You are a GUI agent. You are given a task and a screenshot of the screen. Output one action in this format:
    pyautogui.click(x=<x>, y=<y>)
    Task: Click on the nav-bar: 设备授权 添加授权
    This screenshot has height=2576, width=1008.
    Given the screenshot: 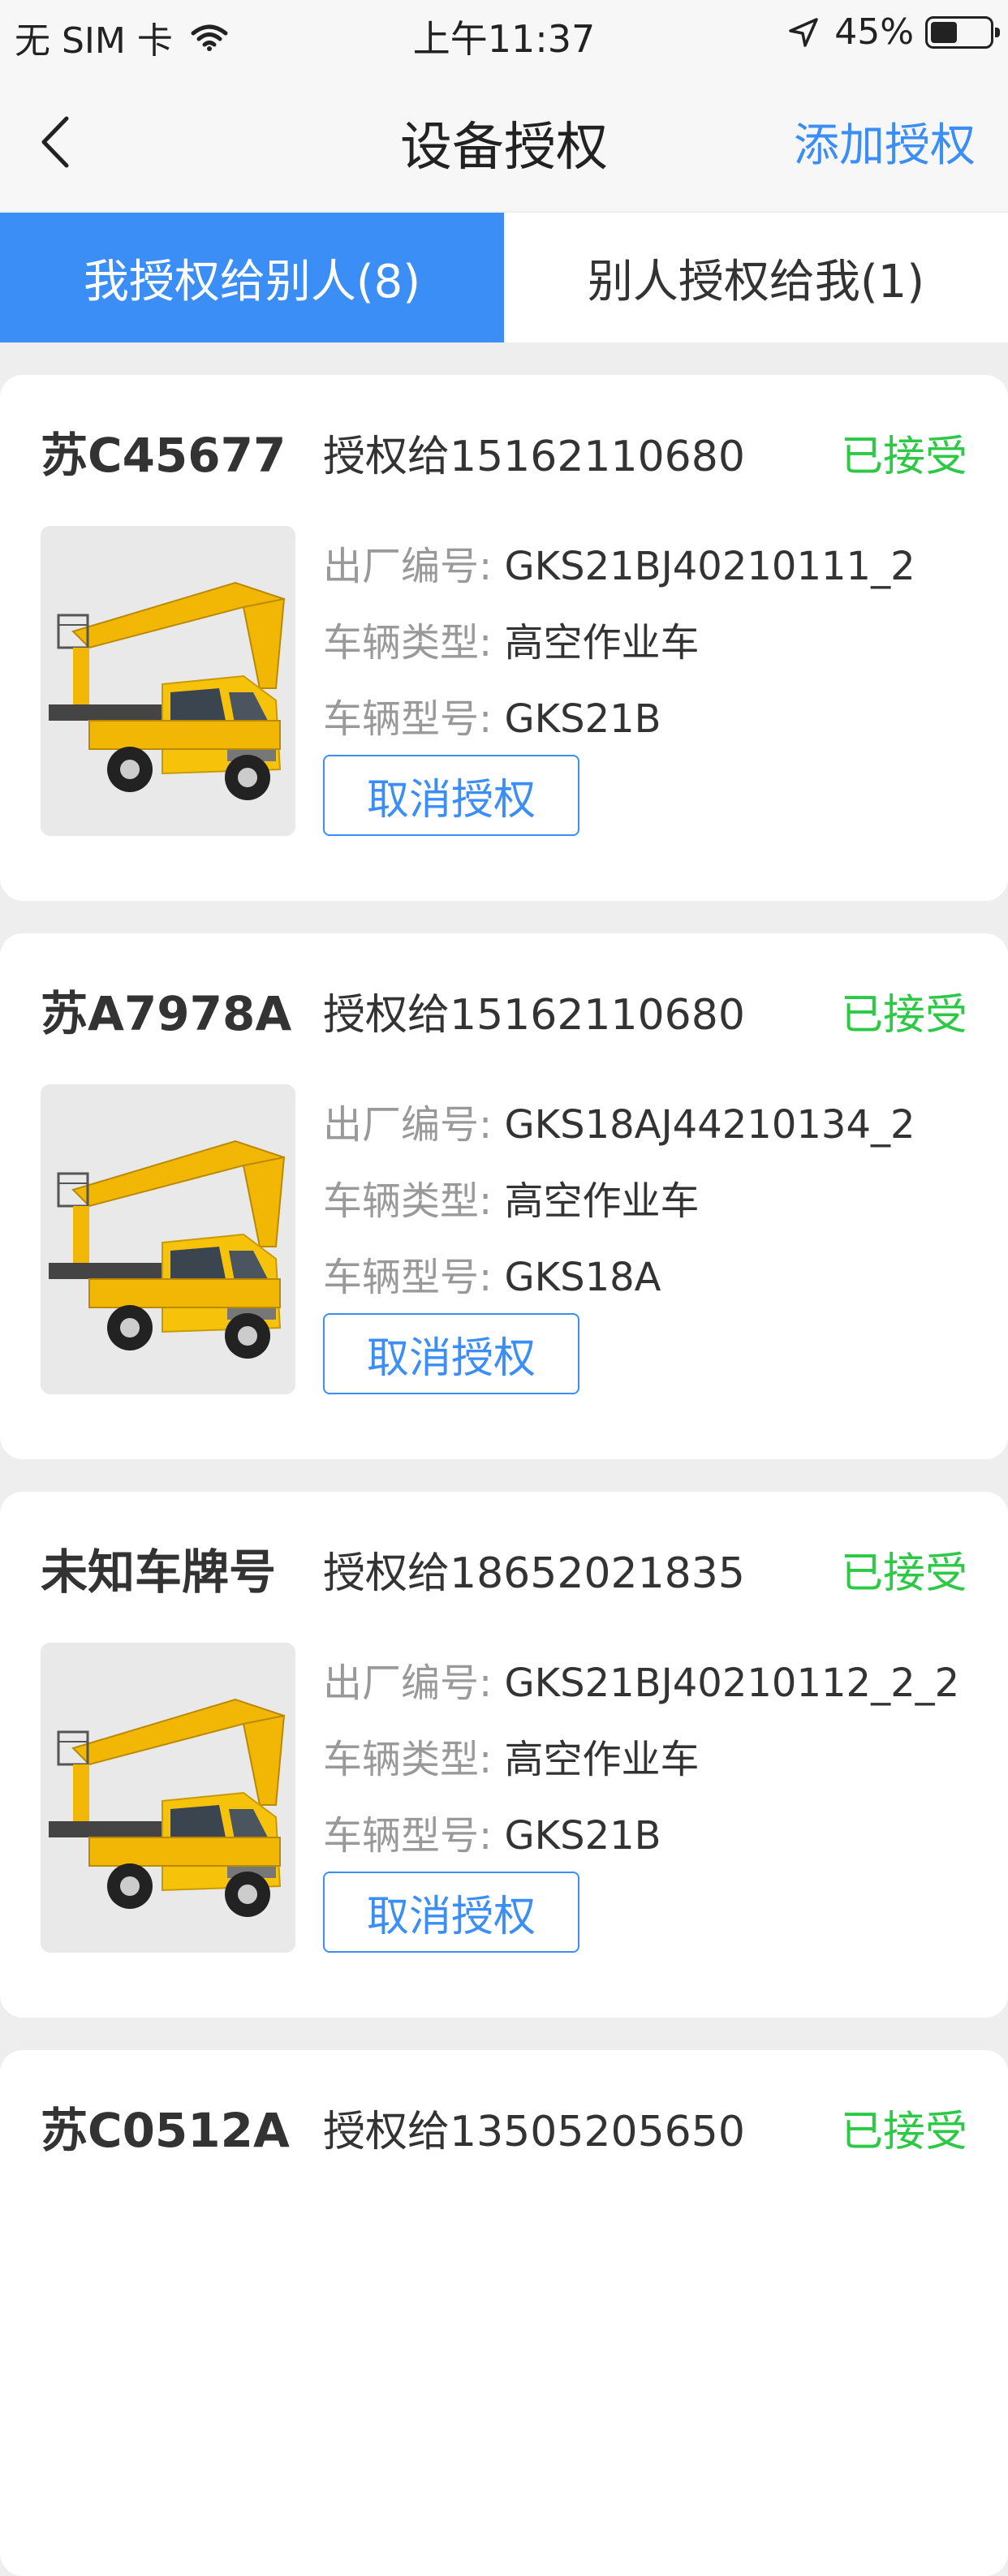 What is the action you would take?
    pyautogui.click(x=504, y=141)
    